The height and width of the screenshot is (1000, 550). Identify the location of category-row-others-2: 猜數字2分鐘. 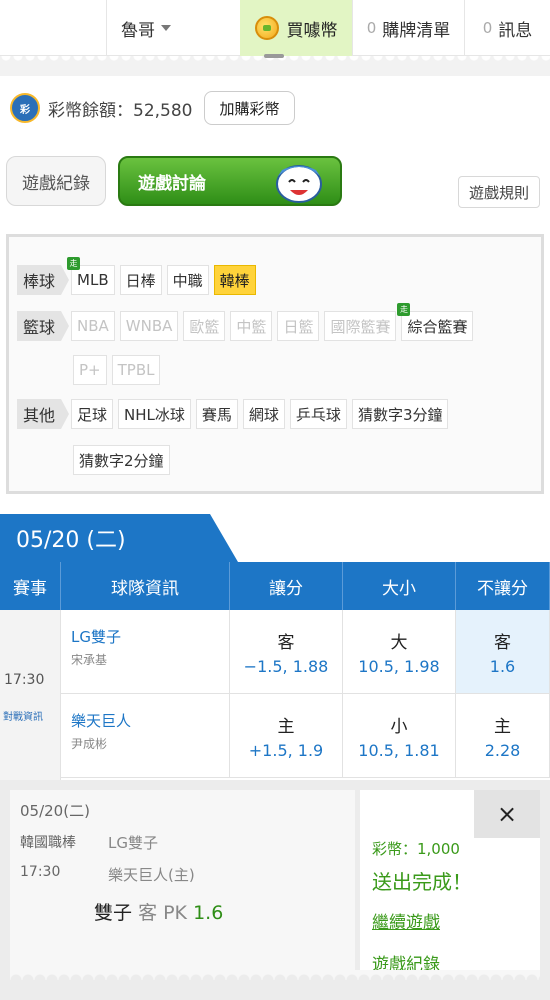
(124, 460).